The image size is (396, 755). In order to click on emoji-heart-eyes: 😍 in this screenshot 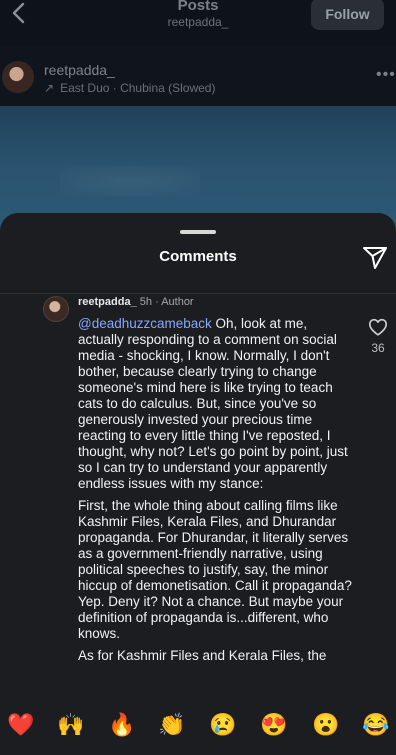, I will do `click(273, 725)`.